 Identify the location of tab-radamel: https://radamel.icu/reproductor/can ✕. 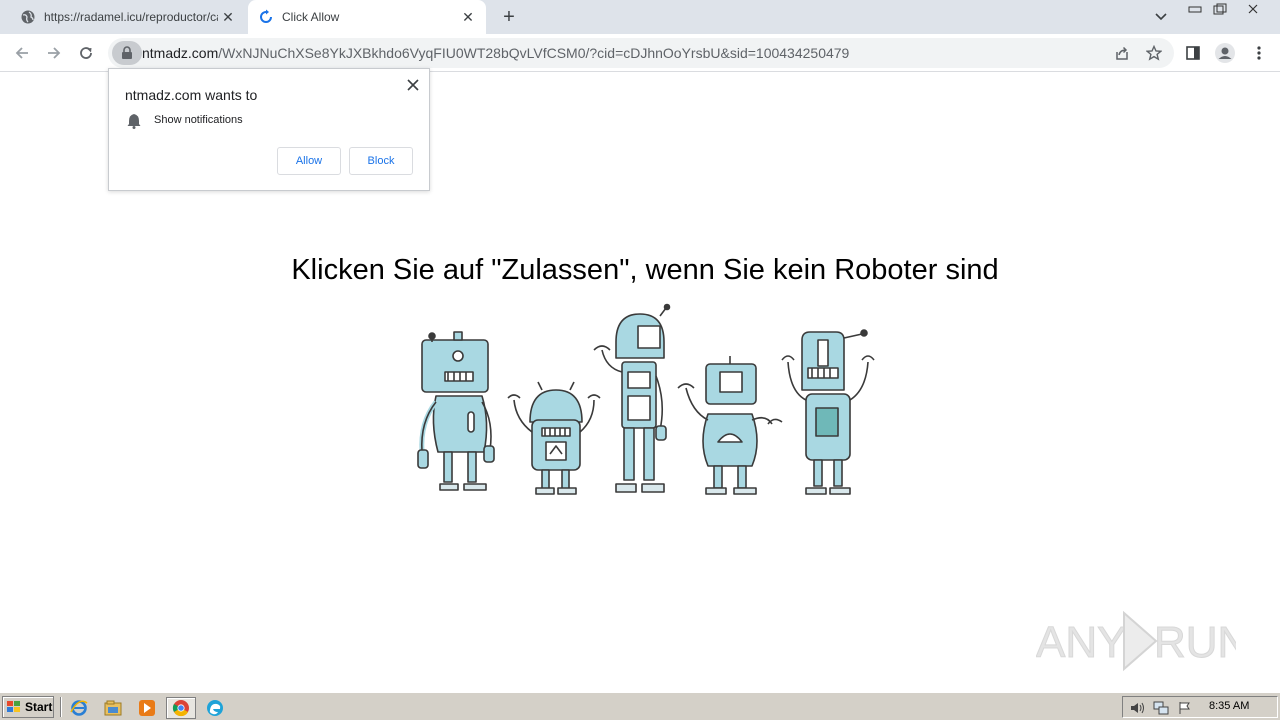
(128, 17).